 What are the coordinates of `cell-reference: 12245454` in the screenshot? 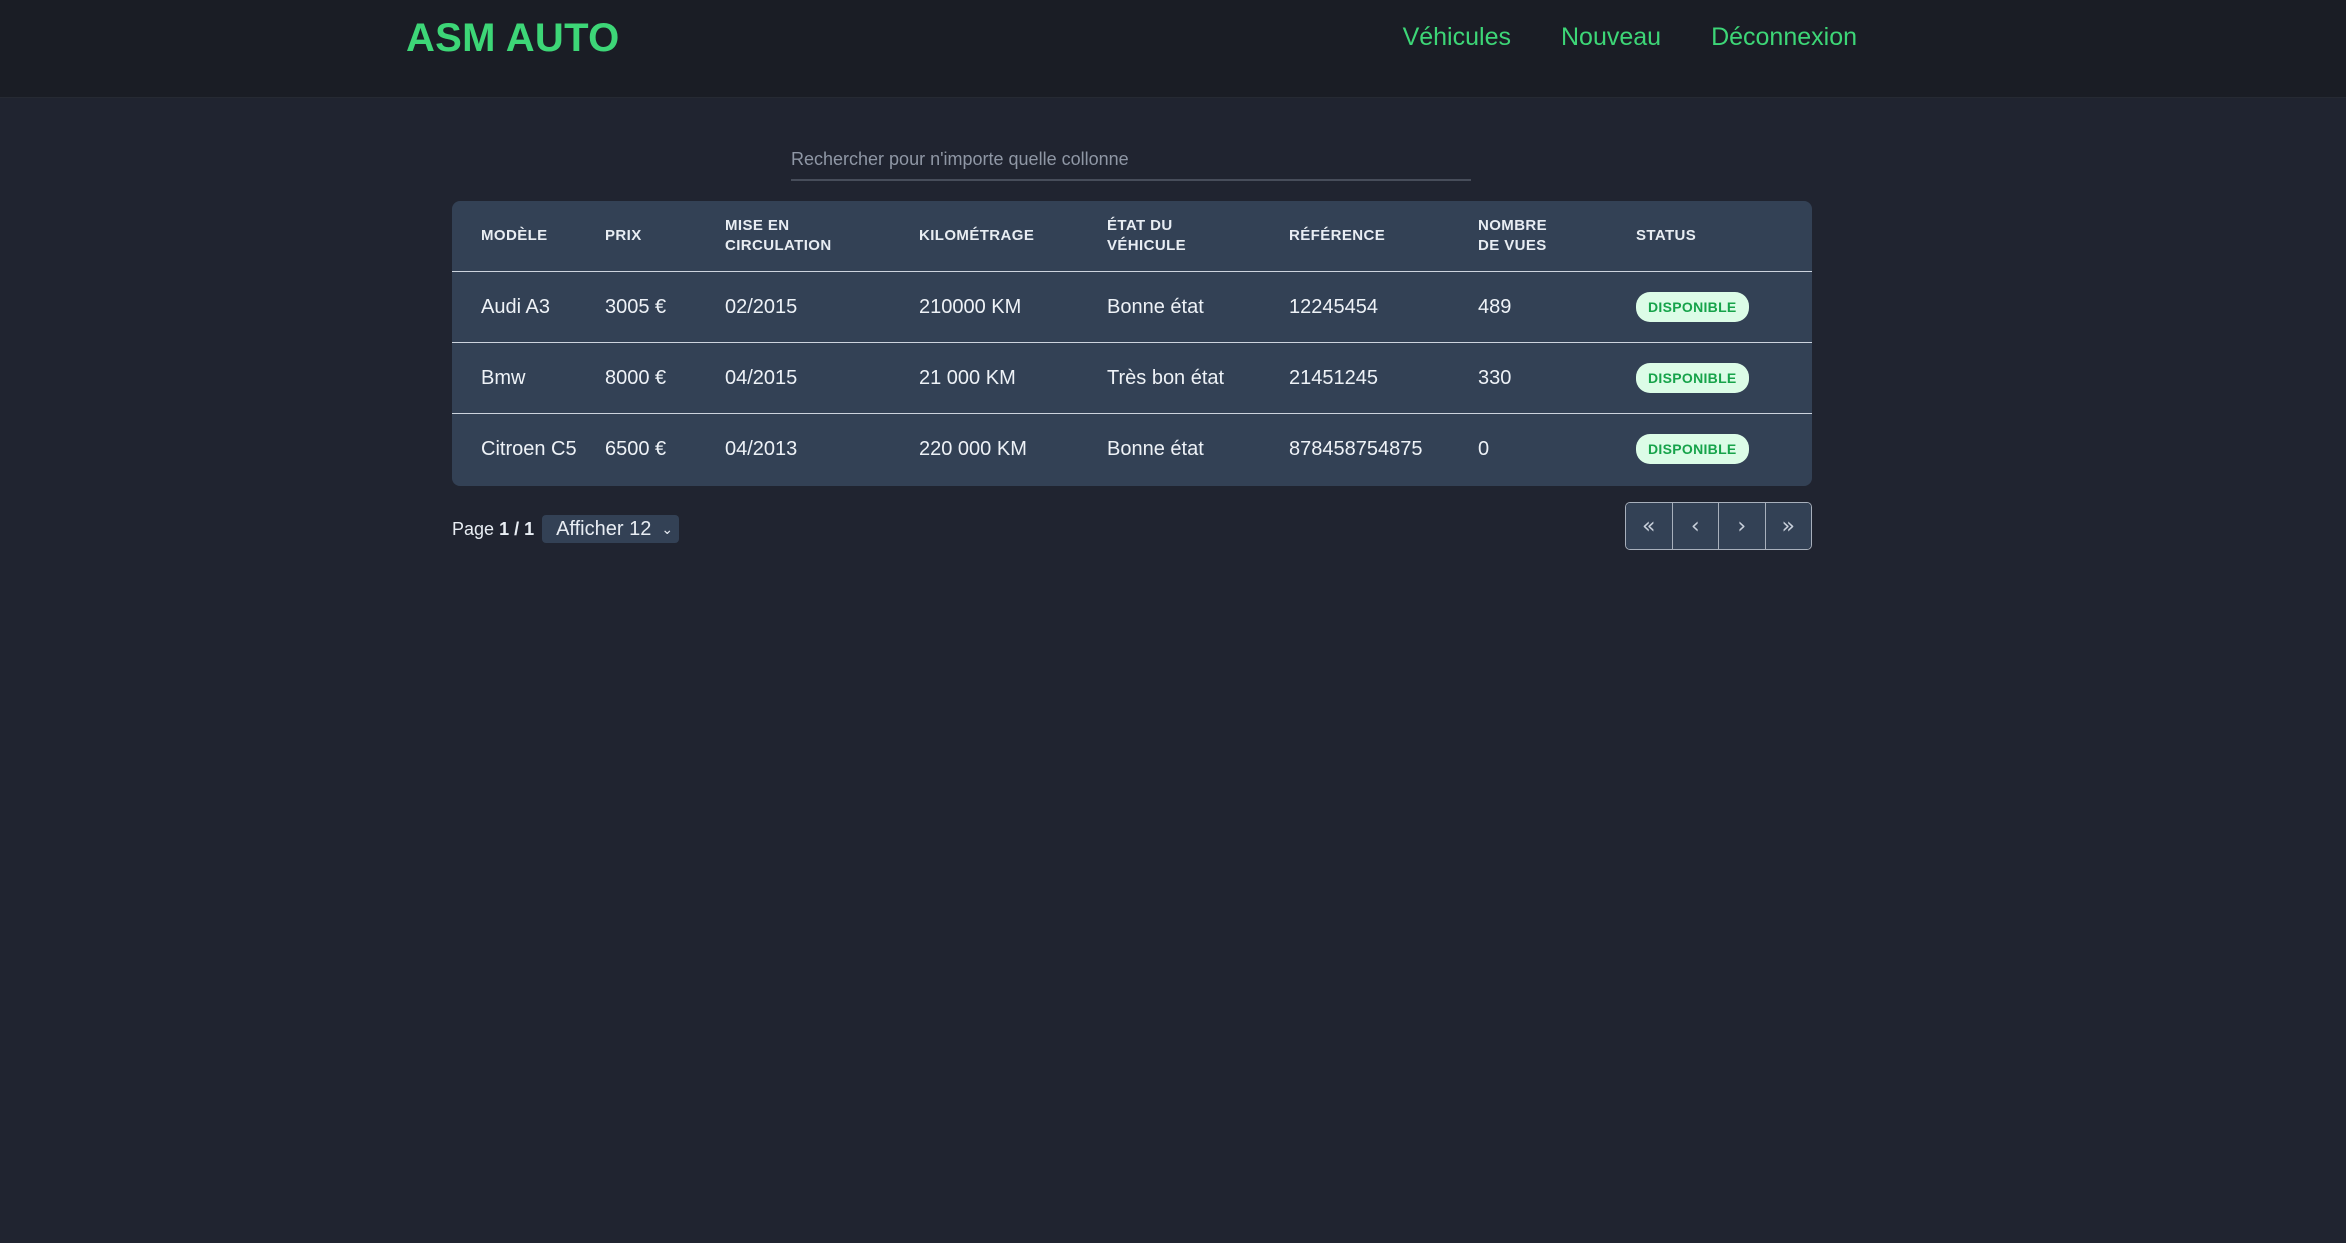 It's located at (1383, 307).